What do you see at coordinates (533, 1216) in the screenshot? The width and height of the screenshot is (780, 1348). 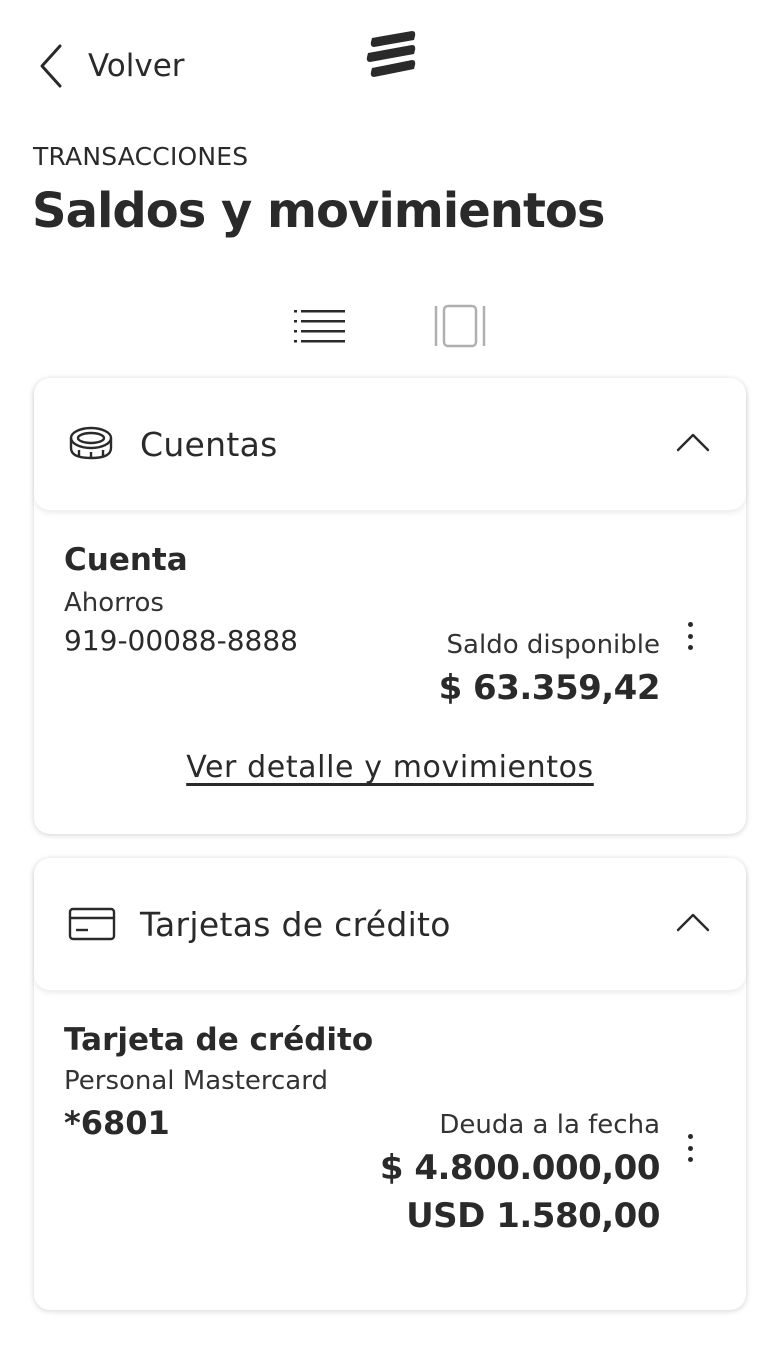 I see `debt-usd-amount: USD 1.580,00` at bounding box center [533, 1216].